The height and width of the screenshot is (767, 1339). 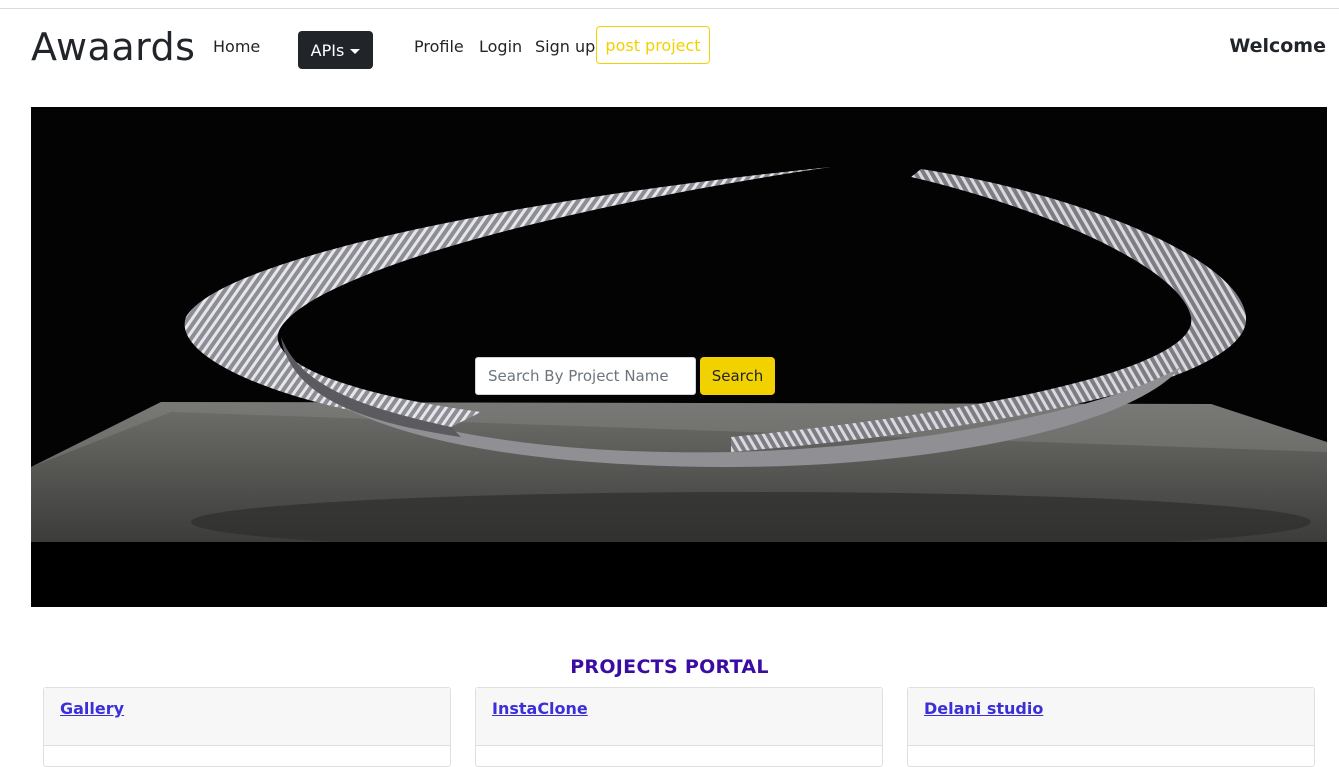 I want to click on nav-home: Home, so click(x=236, y=47).